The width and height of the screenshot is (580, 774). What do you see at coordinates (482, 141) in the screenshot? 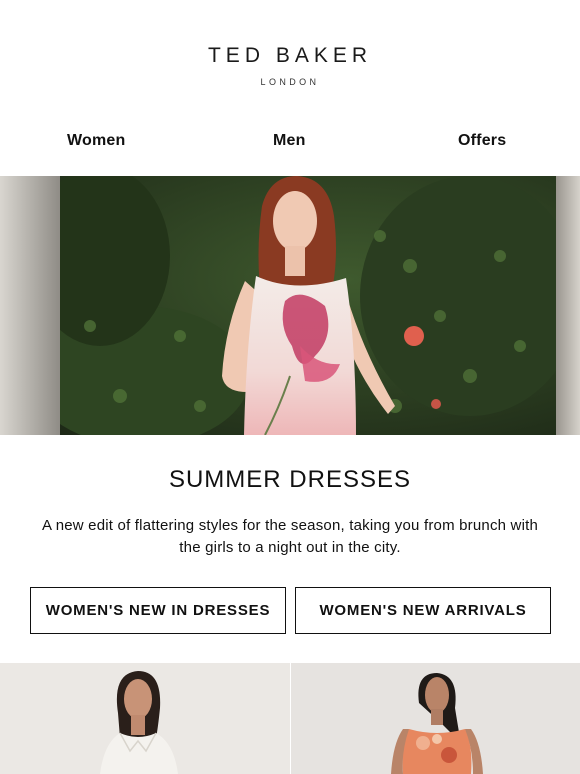
I see `nav-item-offers: Offers` at bounding box center [482, 141].